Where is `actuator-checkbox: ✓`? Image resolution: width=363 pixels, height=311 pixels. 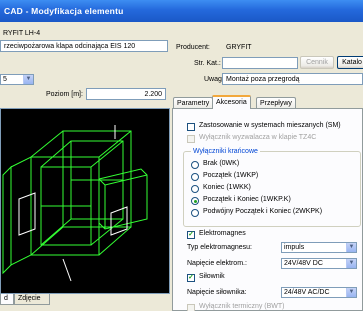
actuator-checkbox: ✓ is located at coordinates (191, 278).